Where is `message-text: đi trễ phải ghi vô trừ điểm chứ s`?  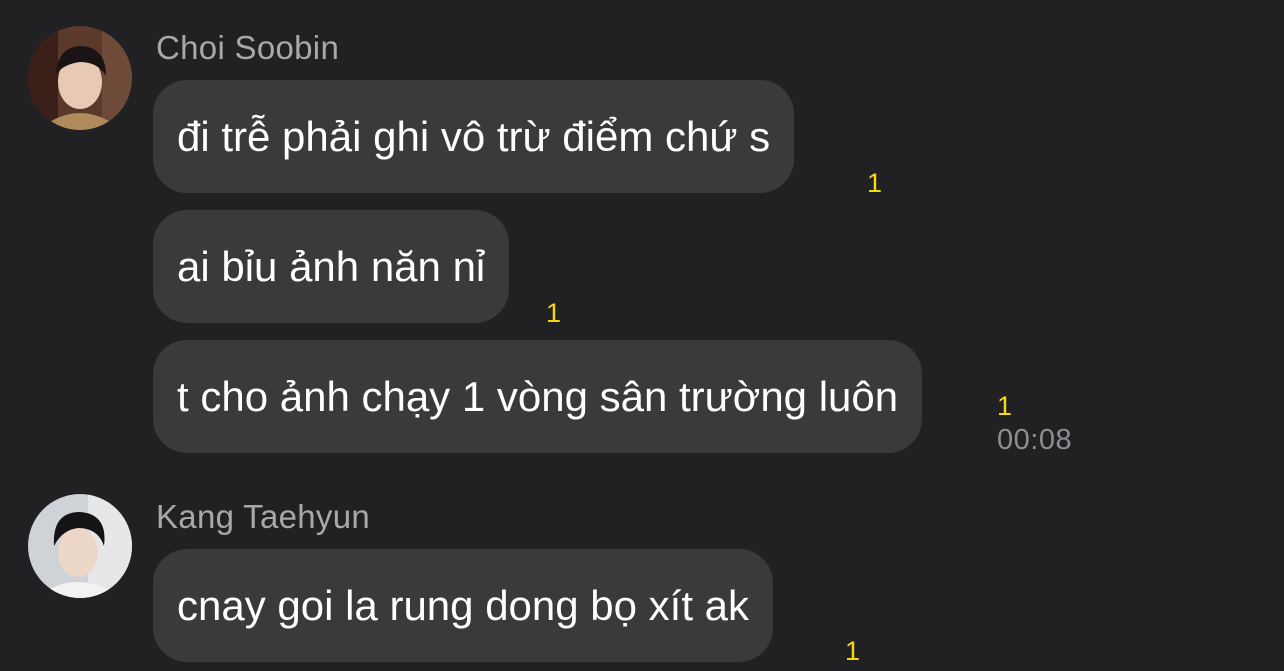 message-text: đi trễ phải ghi vô trừ điểm chứ s is located at coordinates (474, 136).